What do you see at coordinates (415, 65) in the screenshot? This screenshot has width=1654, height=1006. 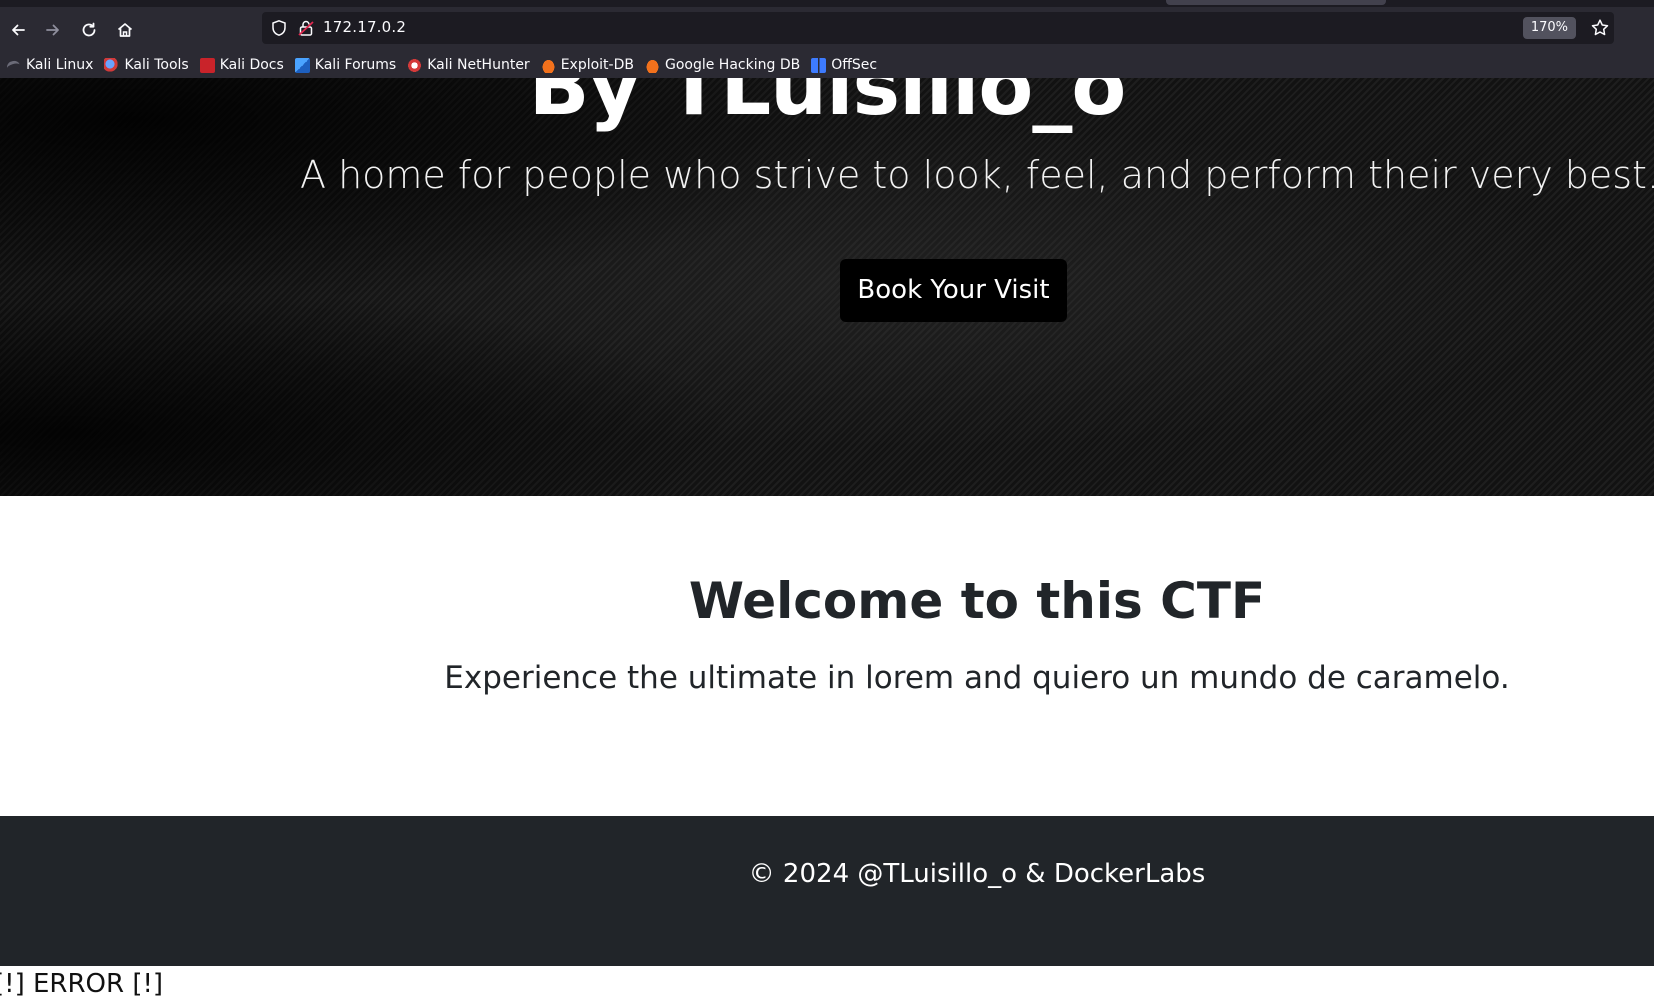 I see `kali-nethunter-icon` at bounding box center [415, 65].